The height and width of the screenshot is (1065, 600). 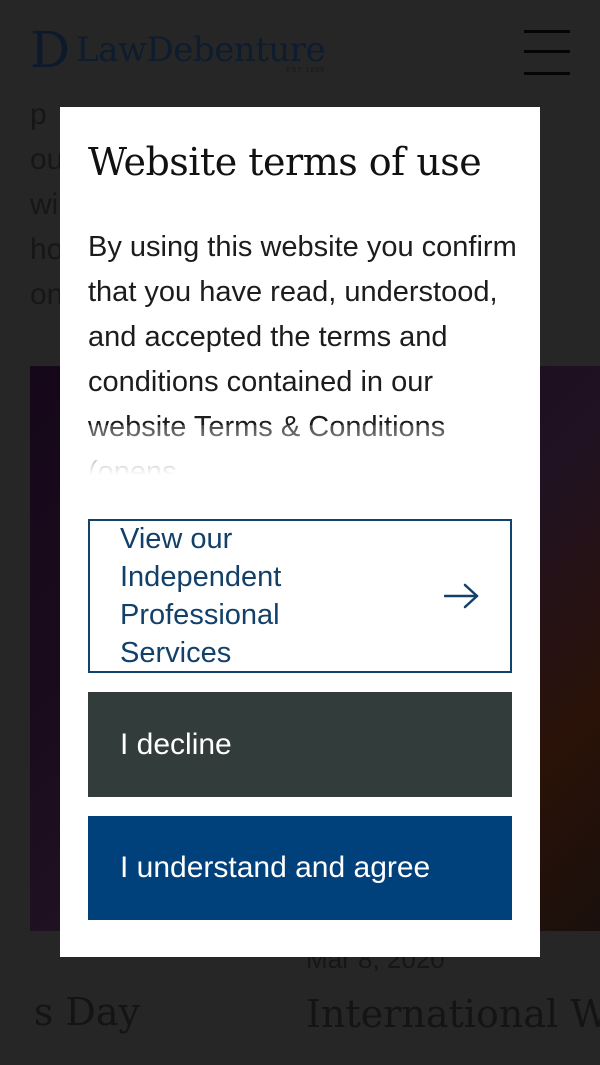 I want to click on site-header: D LawDebenture EST 1889, so click(x=300, y=50).